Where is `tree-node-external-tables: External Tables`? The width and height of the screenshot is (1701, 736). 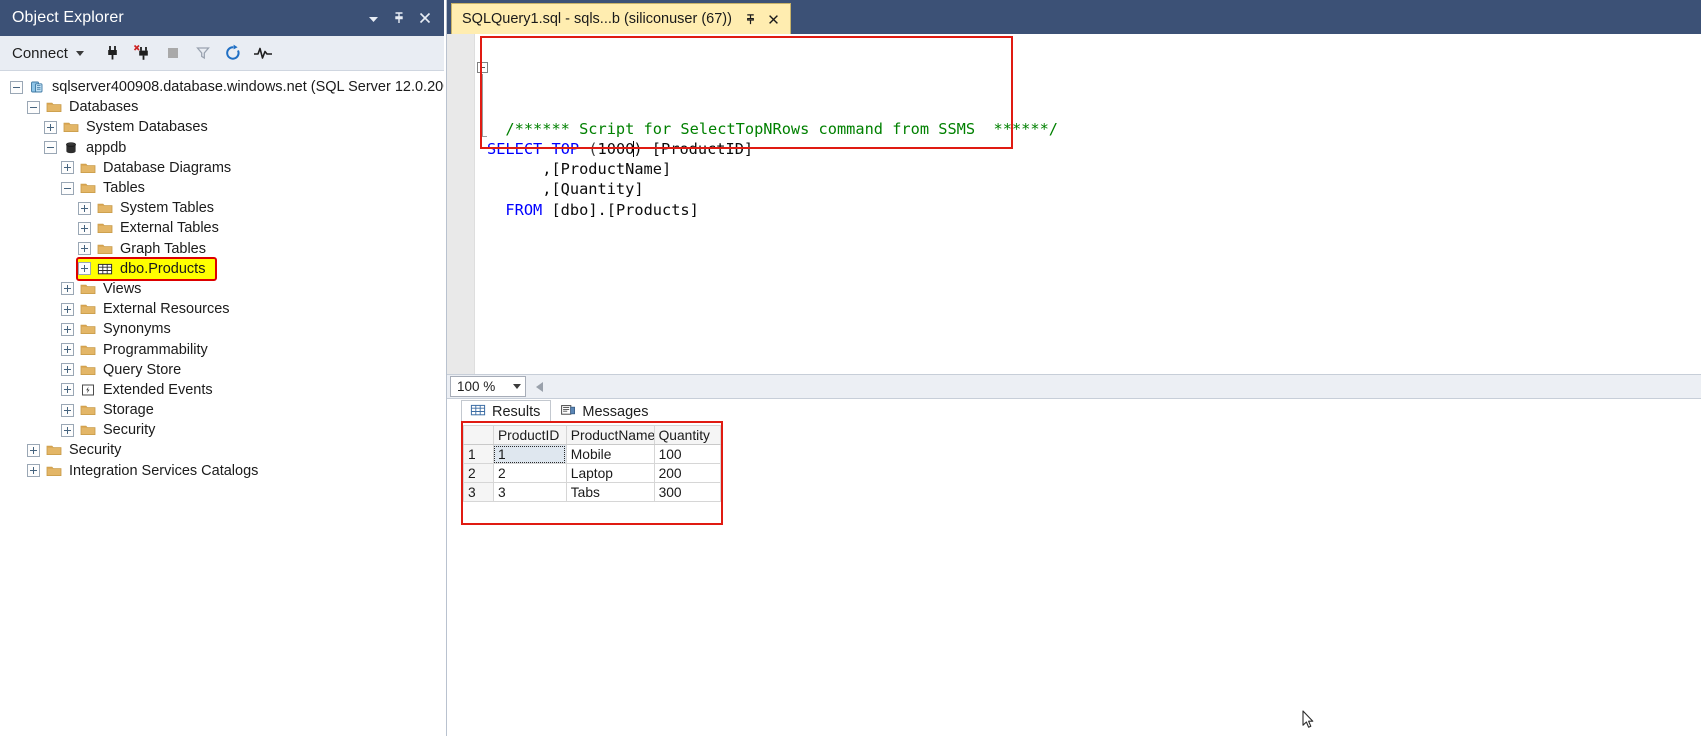
tree-node-external-tables: External Tables is located at coordinates (262, 228).